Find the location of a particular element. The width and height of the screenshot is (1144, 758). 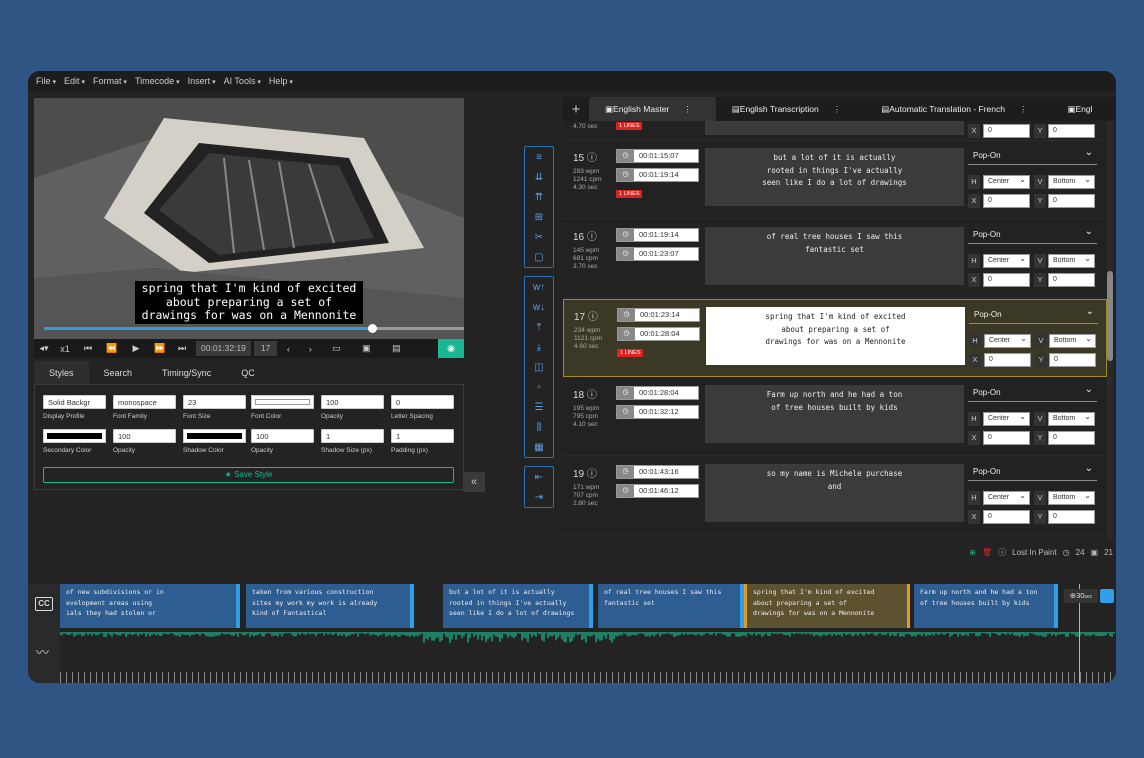

seek-knob is located at coordinates (372, 328).